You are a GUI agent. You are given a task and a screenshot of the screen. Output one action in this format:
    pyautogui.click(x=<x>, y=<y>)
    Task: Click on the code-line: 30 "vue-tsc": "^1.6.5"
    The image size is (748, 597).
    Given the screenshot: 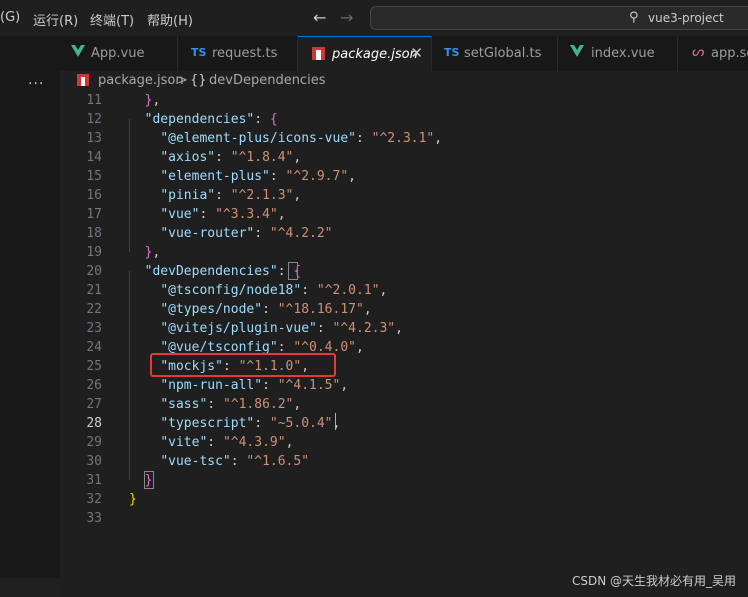 What is the action you would take?
    pyautogui.click(x=404, y=461)
    